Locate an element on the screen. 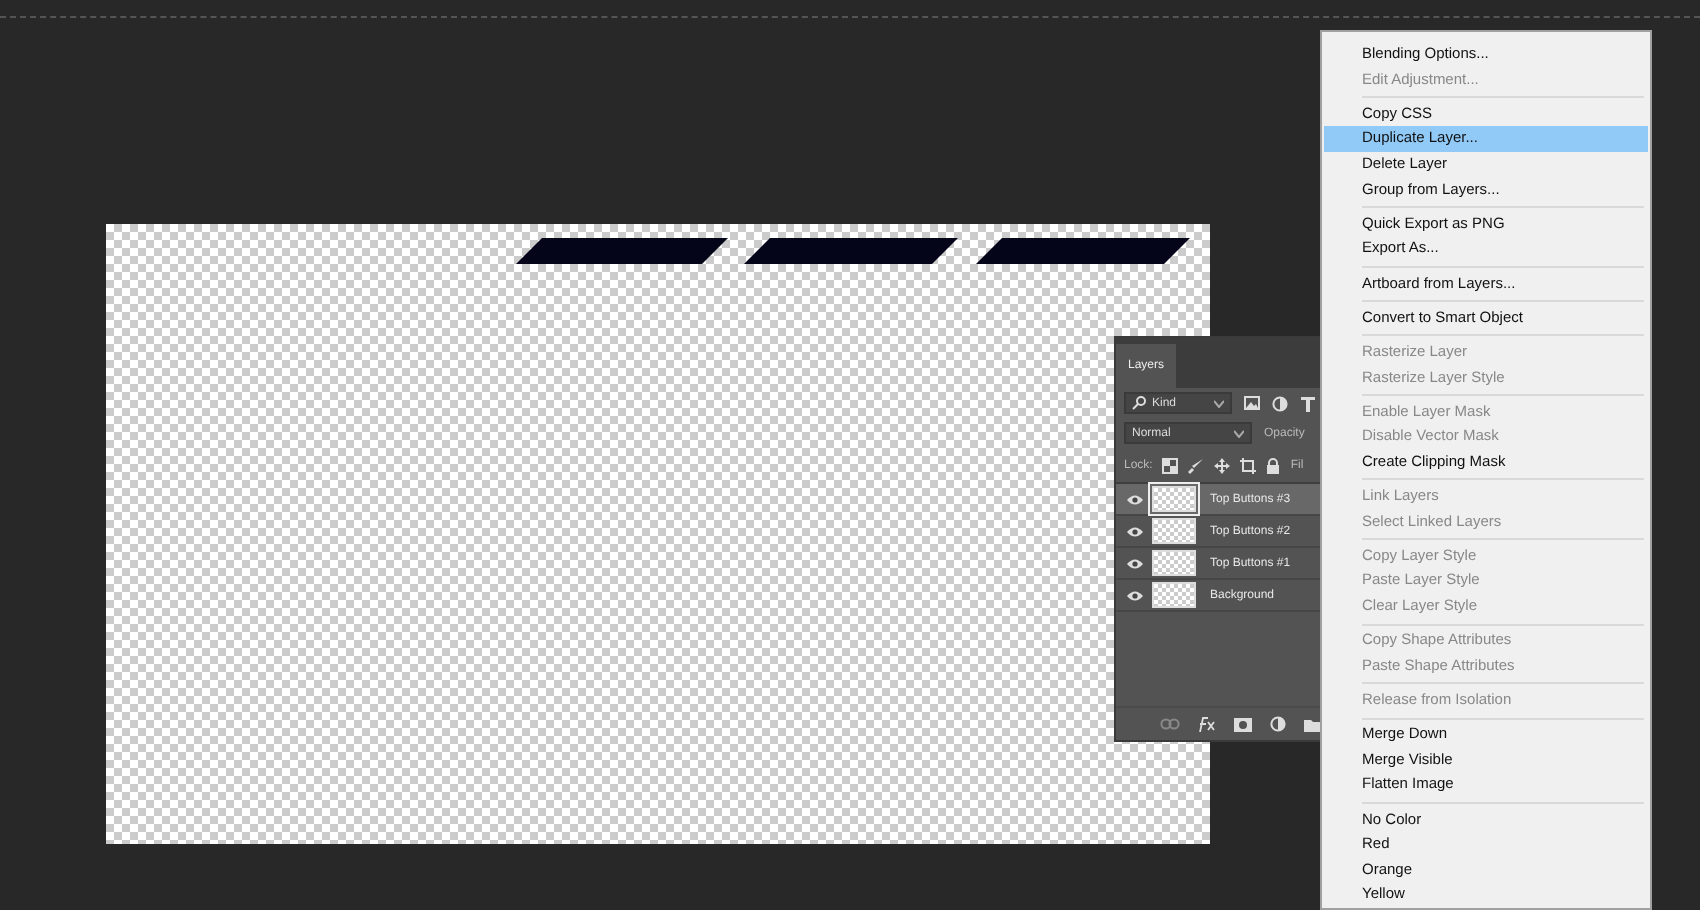  move-icon is located at coordinates (1222, 465).